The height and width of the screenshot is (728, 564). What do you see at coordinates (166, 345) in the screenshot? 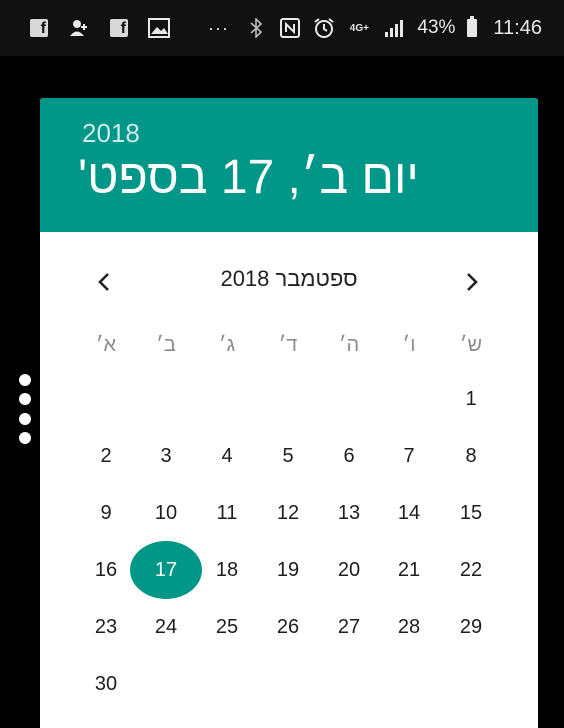
I see `weekday-label: ב׳` at bounding box center [166, 345].